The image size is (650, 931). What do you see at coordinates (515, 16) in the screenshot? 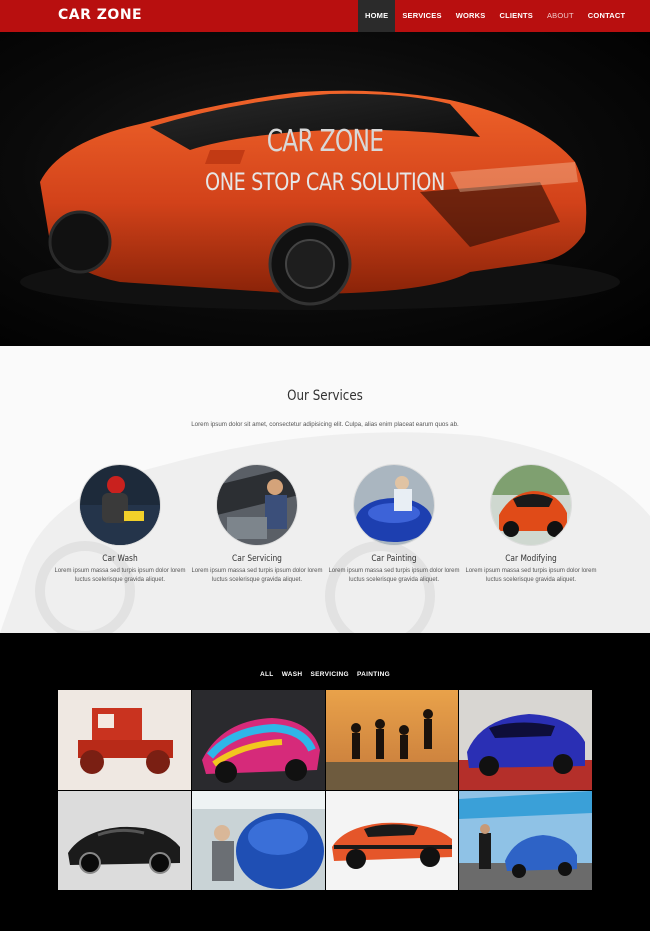
I see `nav-item-clients: CLIENTS` at bounding box center [515, 16].